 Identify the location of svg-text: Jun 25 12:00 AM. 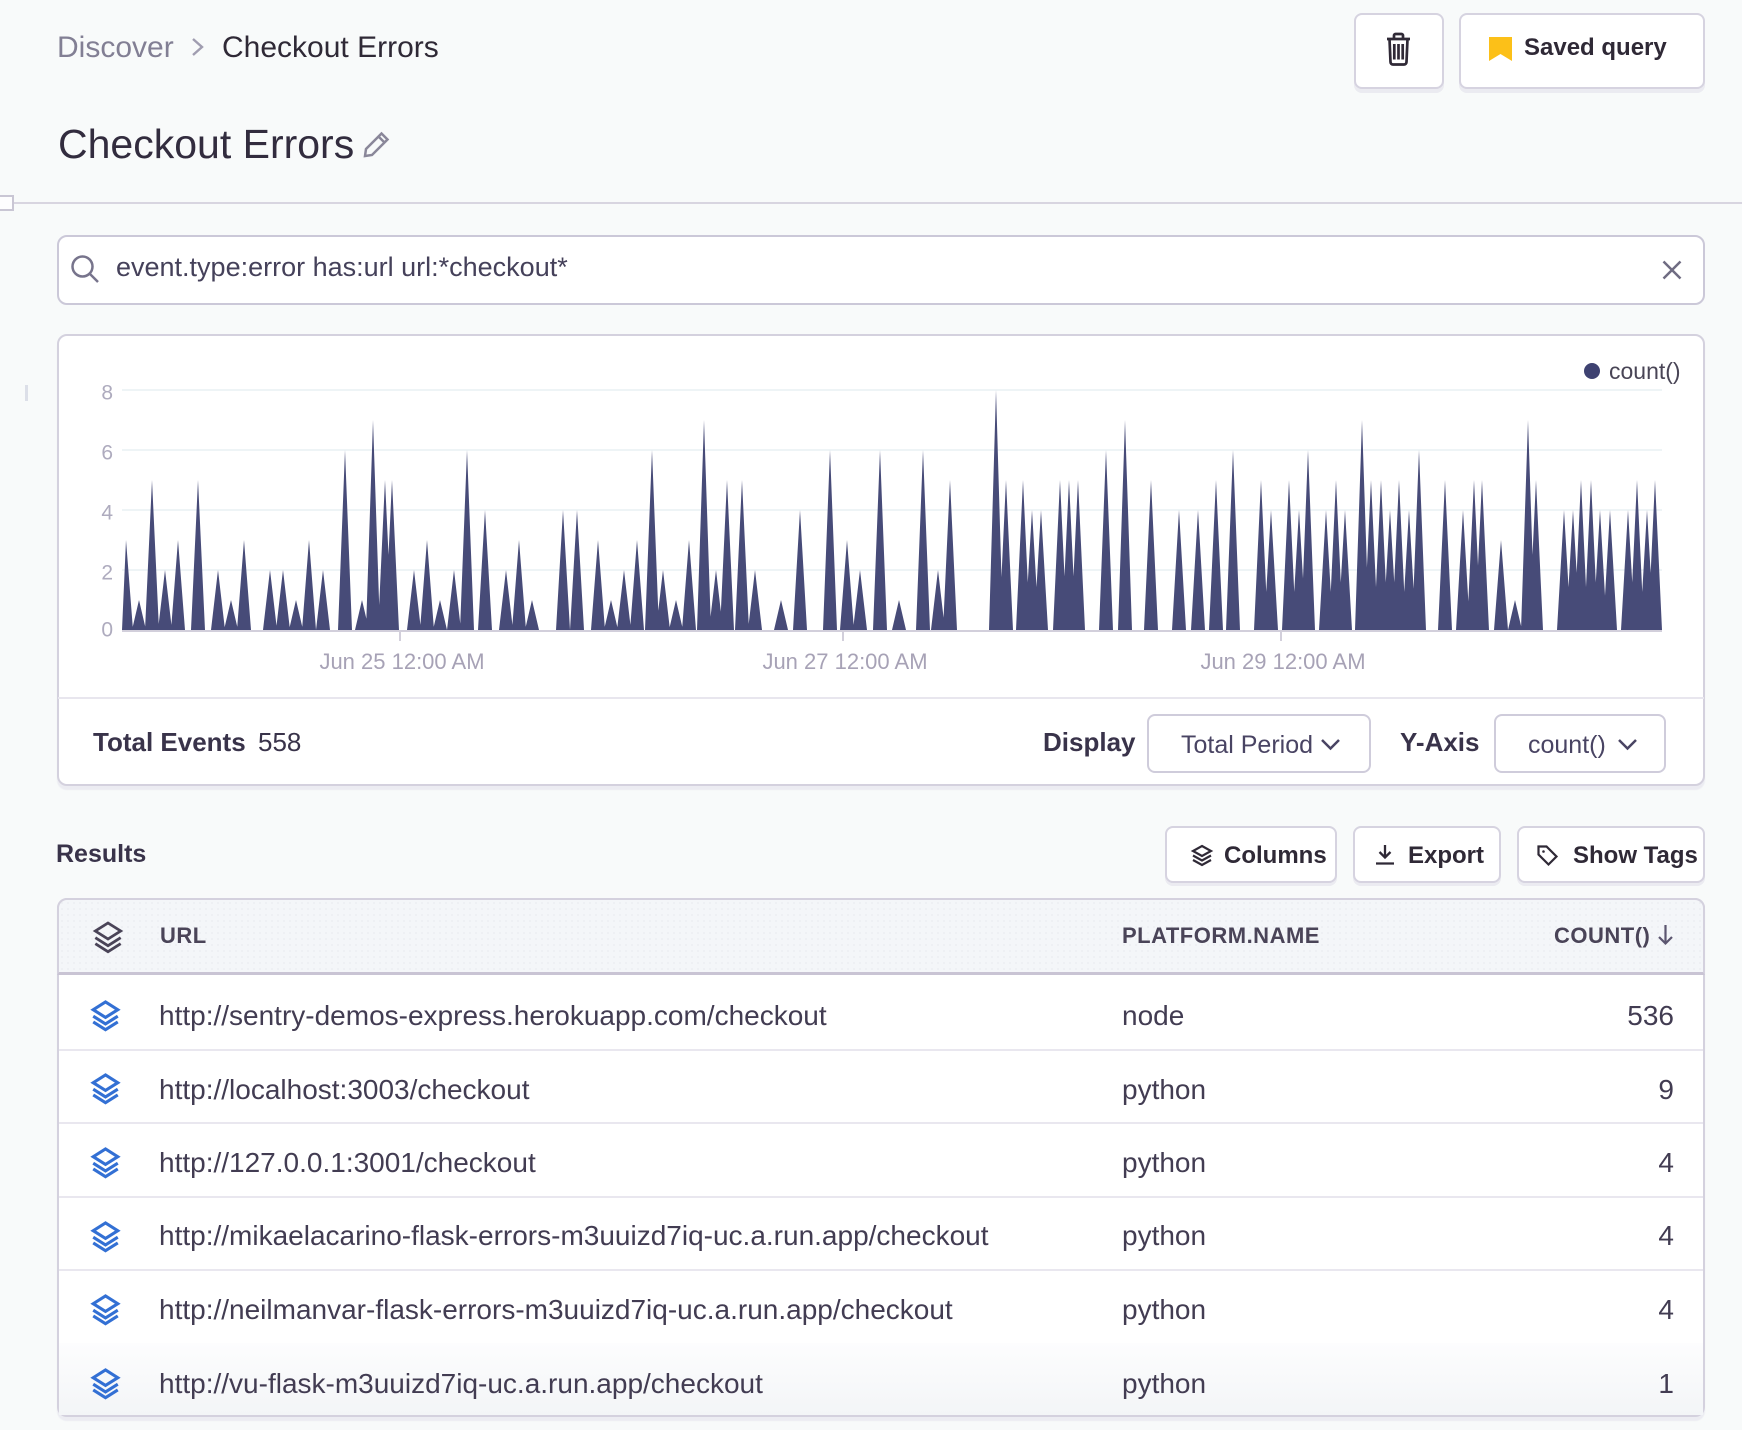
(401, 661).